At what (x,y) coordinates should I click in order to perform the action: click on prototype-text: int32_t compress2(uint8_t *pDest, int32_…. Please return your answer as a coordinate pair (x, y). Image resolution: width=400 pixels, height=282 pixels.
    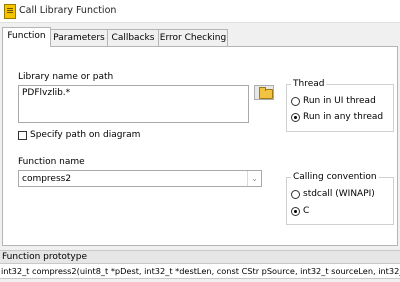
    Looking at the image, I should click on (200, 271).